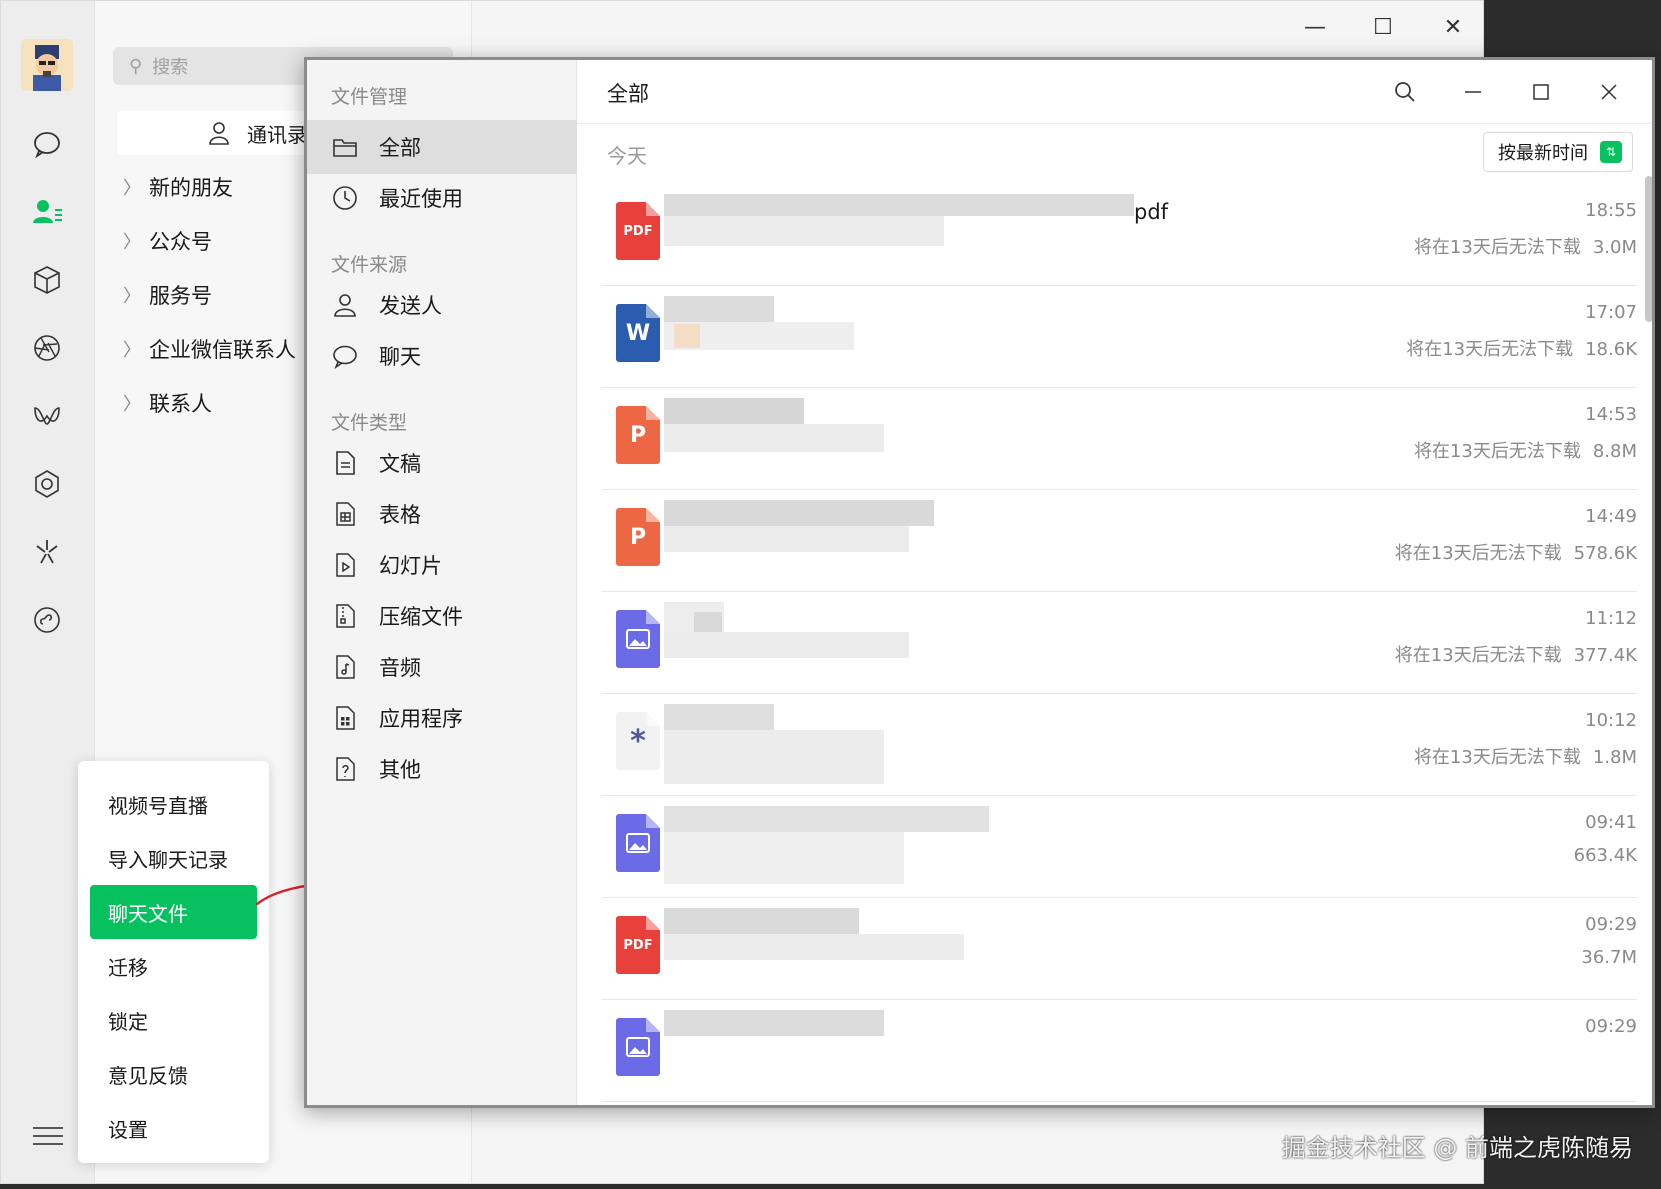 Image resolution: width=1661 pixels, height=1189 pixels. Describe the element at coordinates (1611, 312) in the screenshot. I see `file-time: 17:07` at that location.